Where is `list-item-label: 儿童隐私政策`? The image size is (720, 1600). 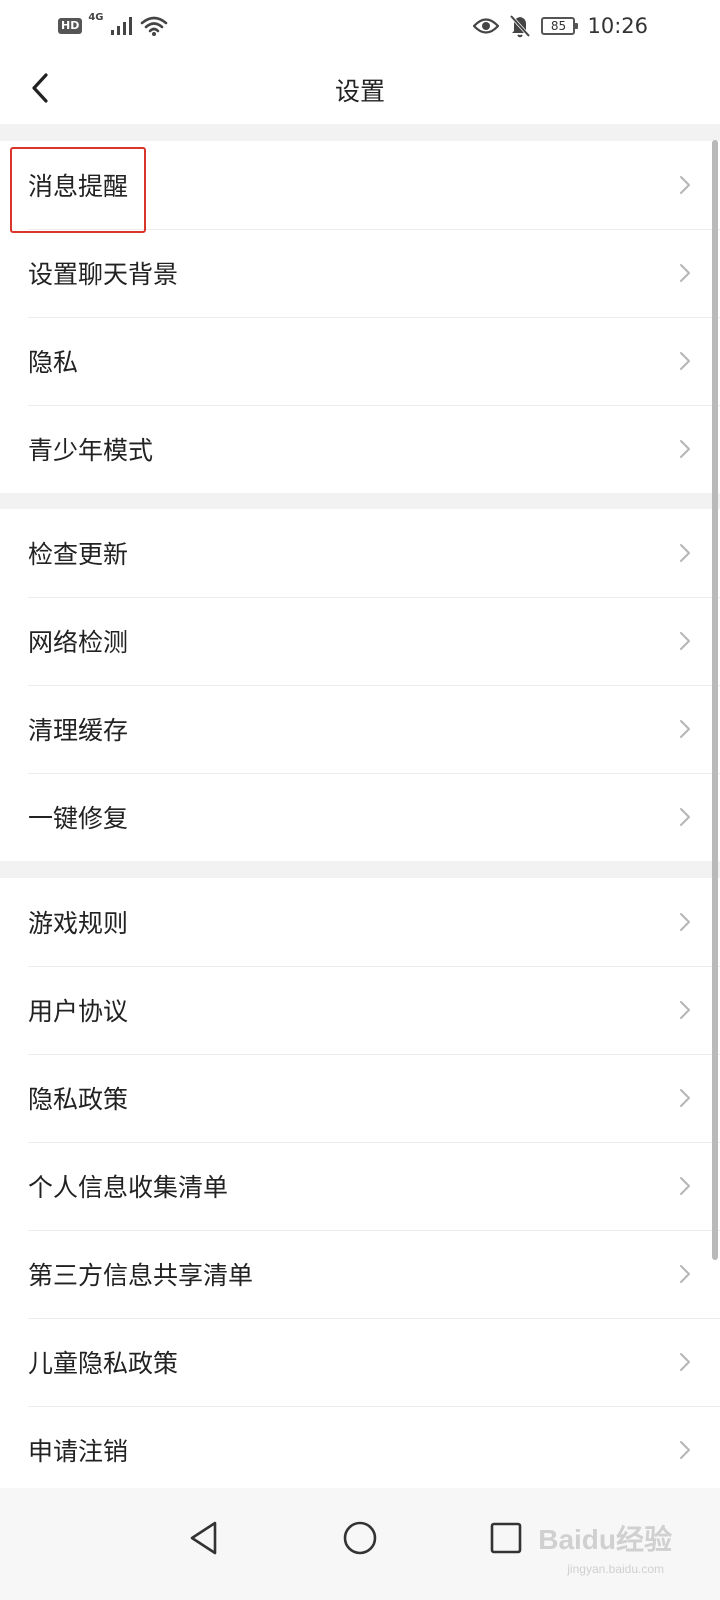 list-item-label: 儿童隐私政策 is located at coordinates (103, 1363).